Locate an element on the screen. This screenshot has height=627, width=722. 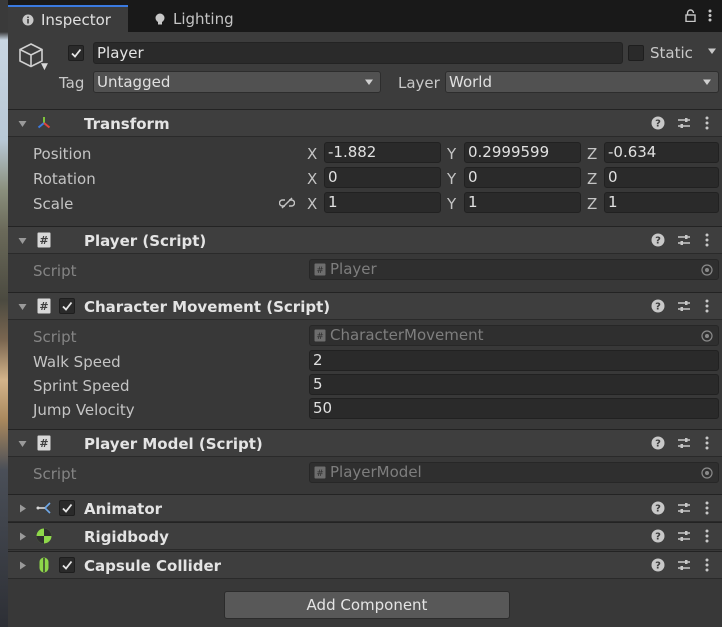
player-script-body: Script # Player is located at coordinates (365, 273).